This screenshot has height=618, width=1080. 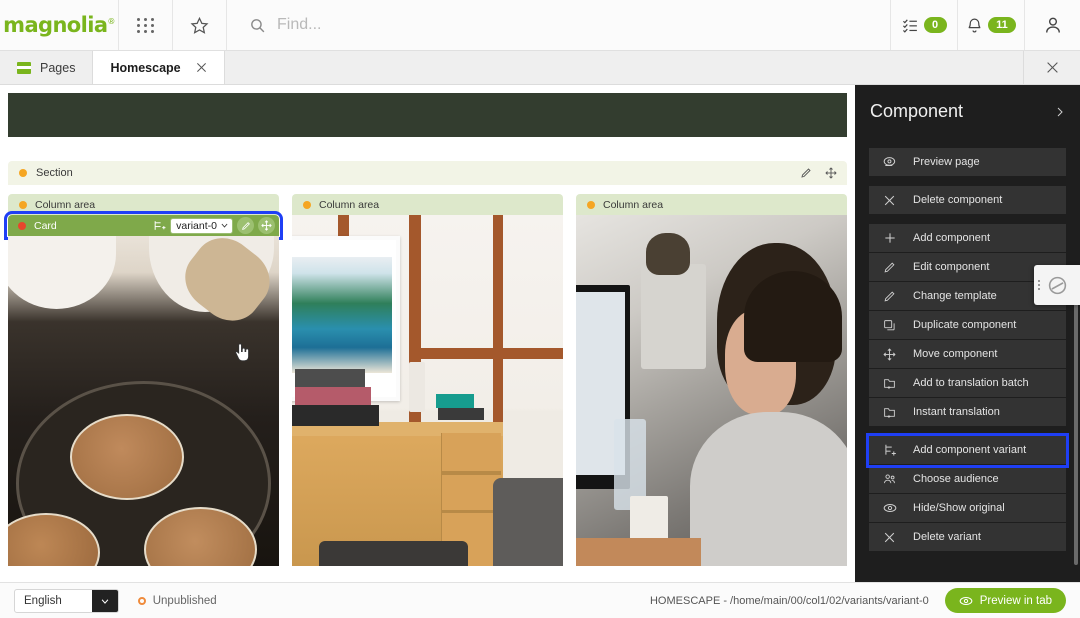 I want to click on tasks-button: 0, so click(x=924, y=25).